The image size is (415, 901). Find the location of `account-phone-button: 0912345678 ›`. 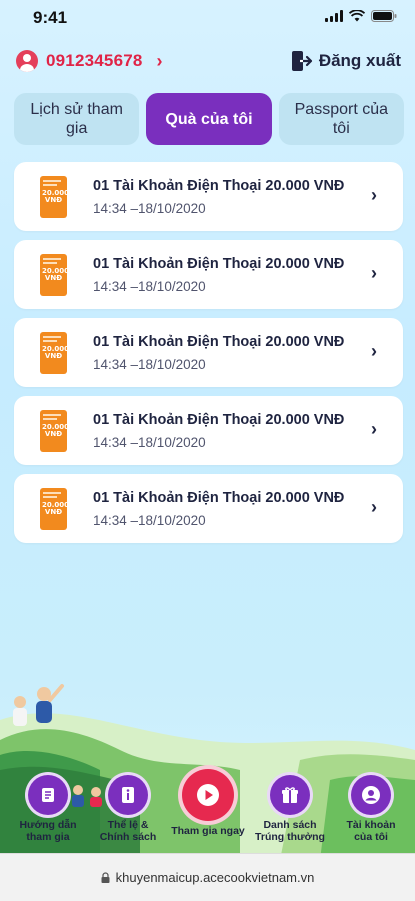

account-phone-button: 0912345678 › is located at coordinates (89, 61).